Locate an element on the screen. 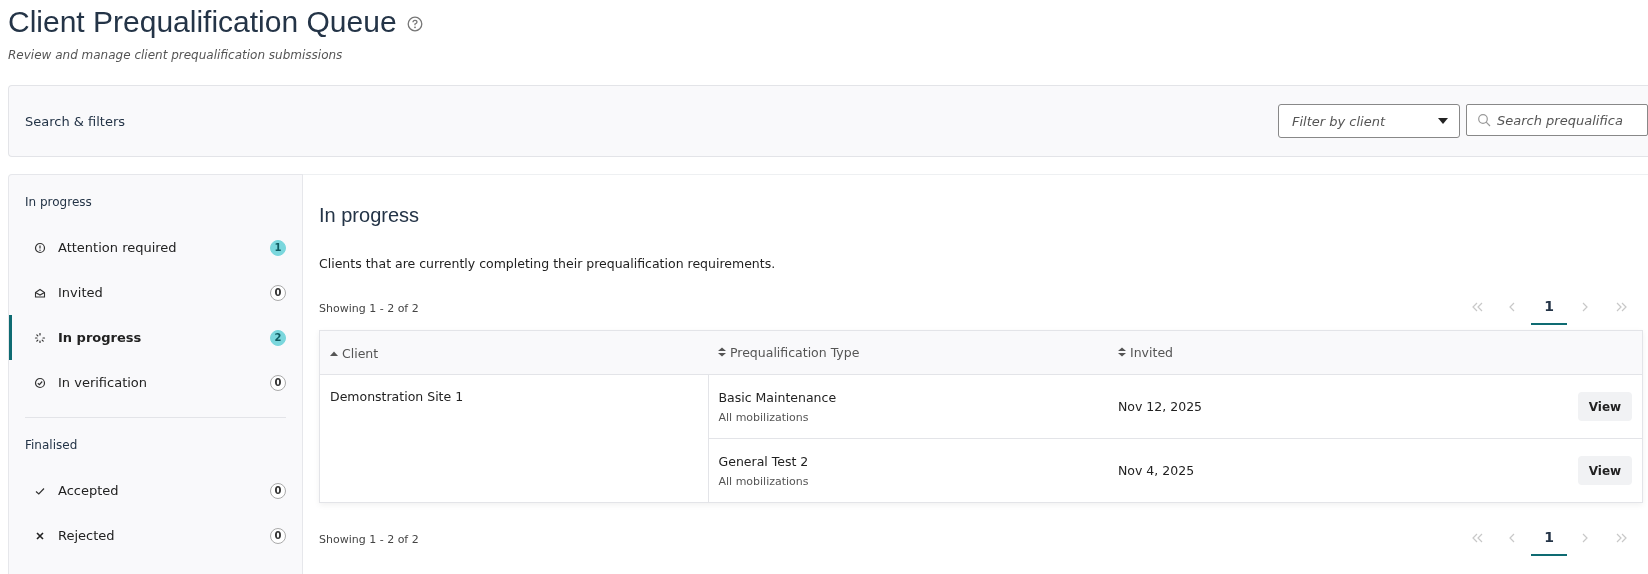  client-name: Demonstration Site 1 is located at coordinates (397, 396).